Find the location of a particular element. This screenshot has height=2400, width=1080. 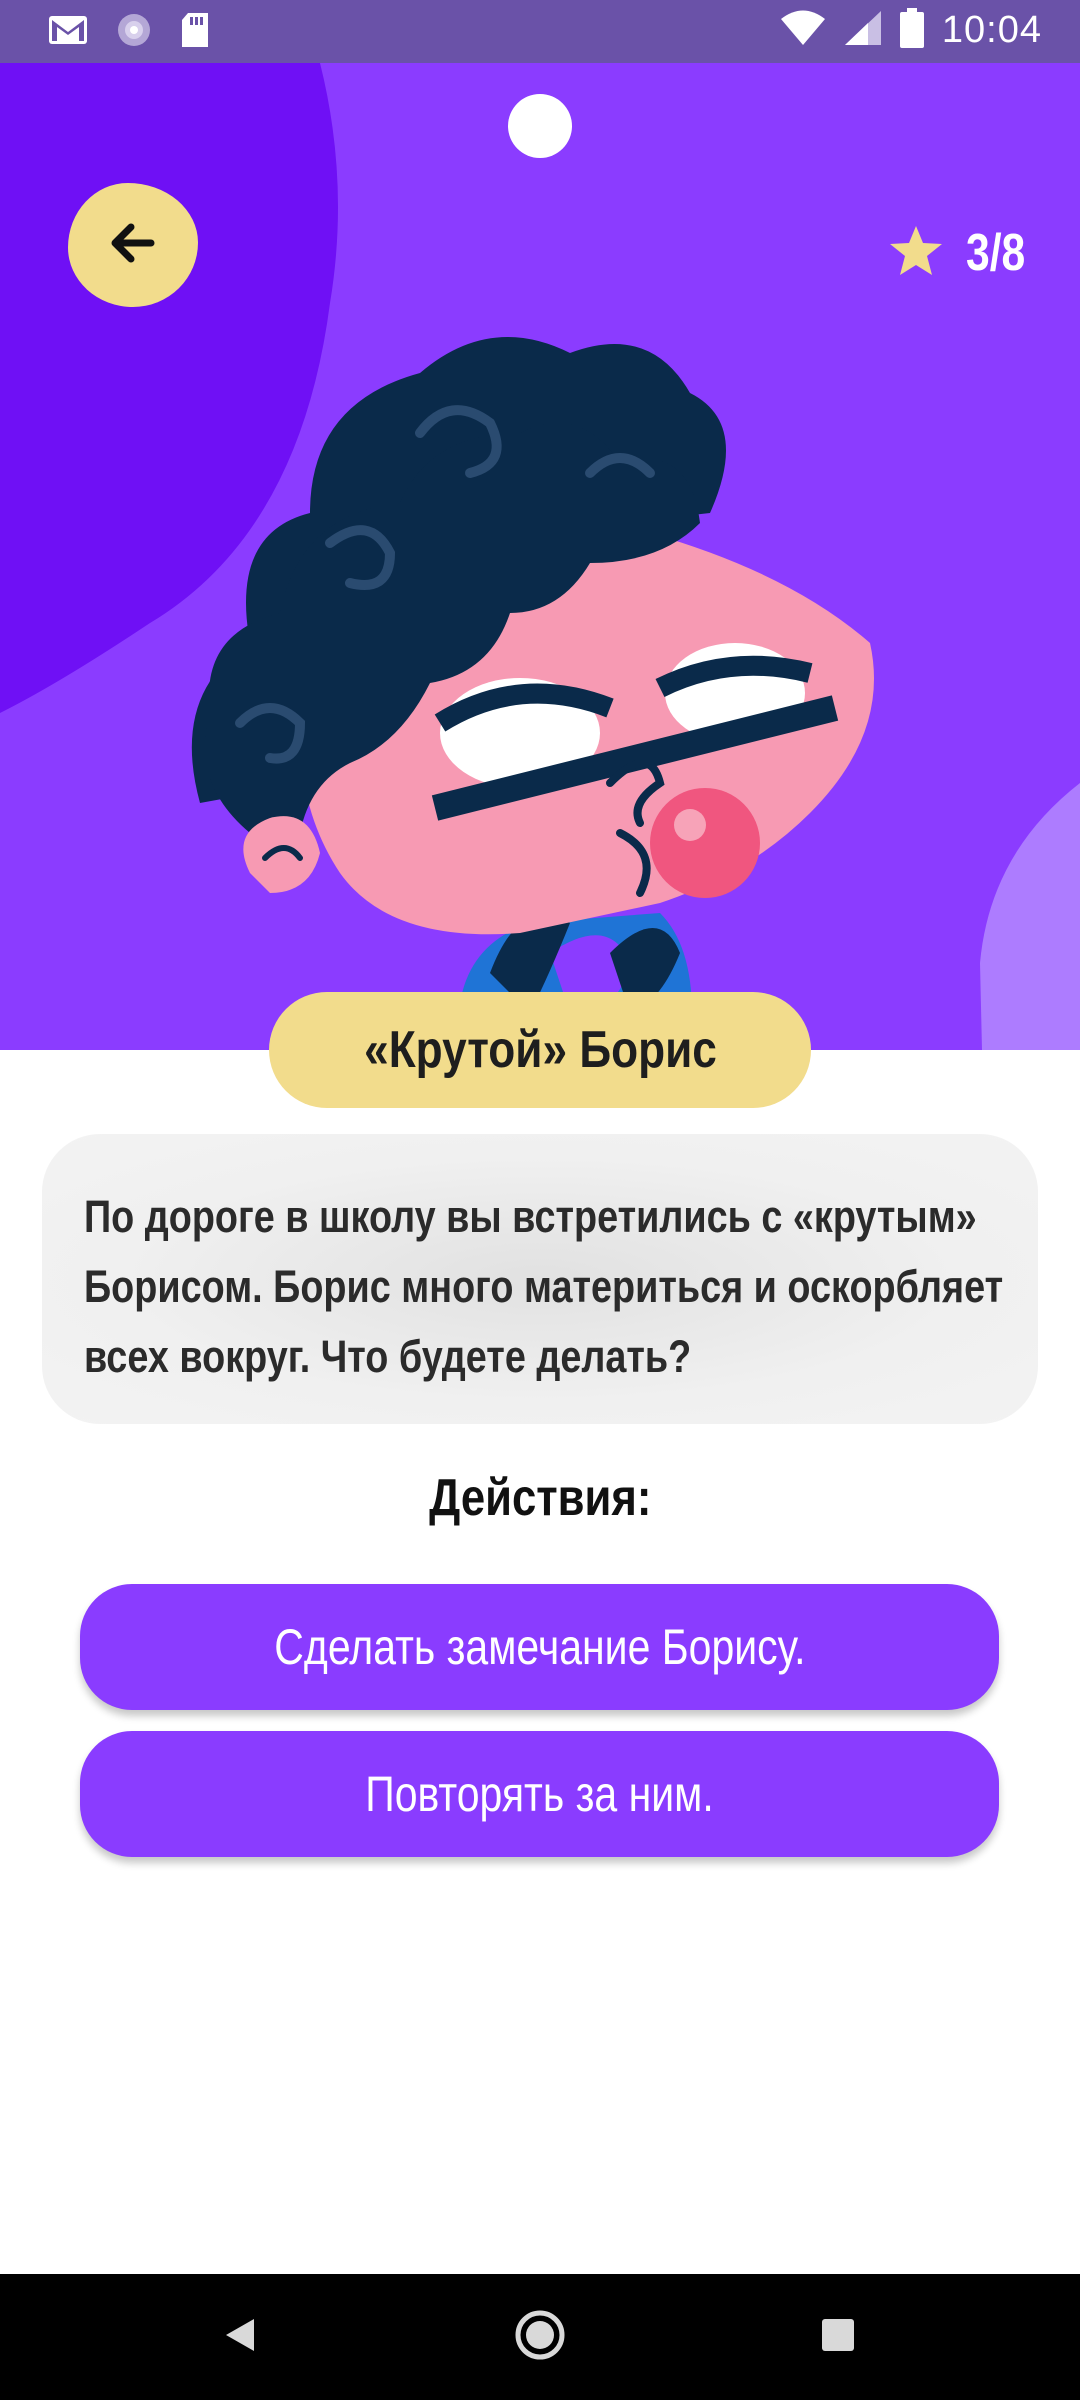

nav-recents-button is located at coordinates (838, 2337).